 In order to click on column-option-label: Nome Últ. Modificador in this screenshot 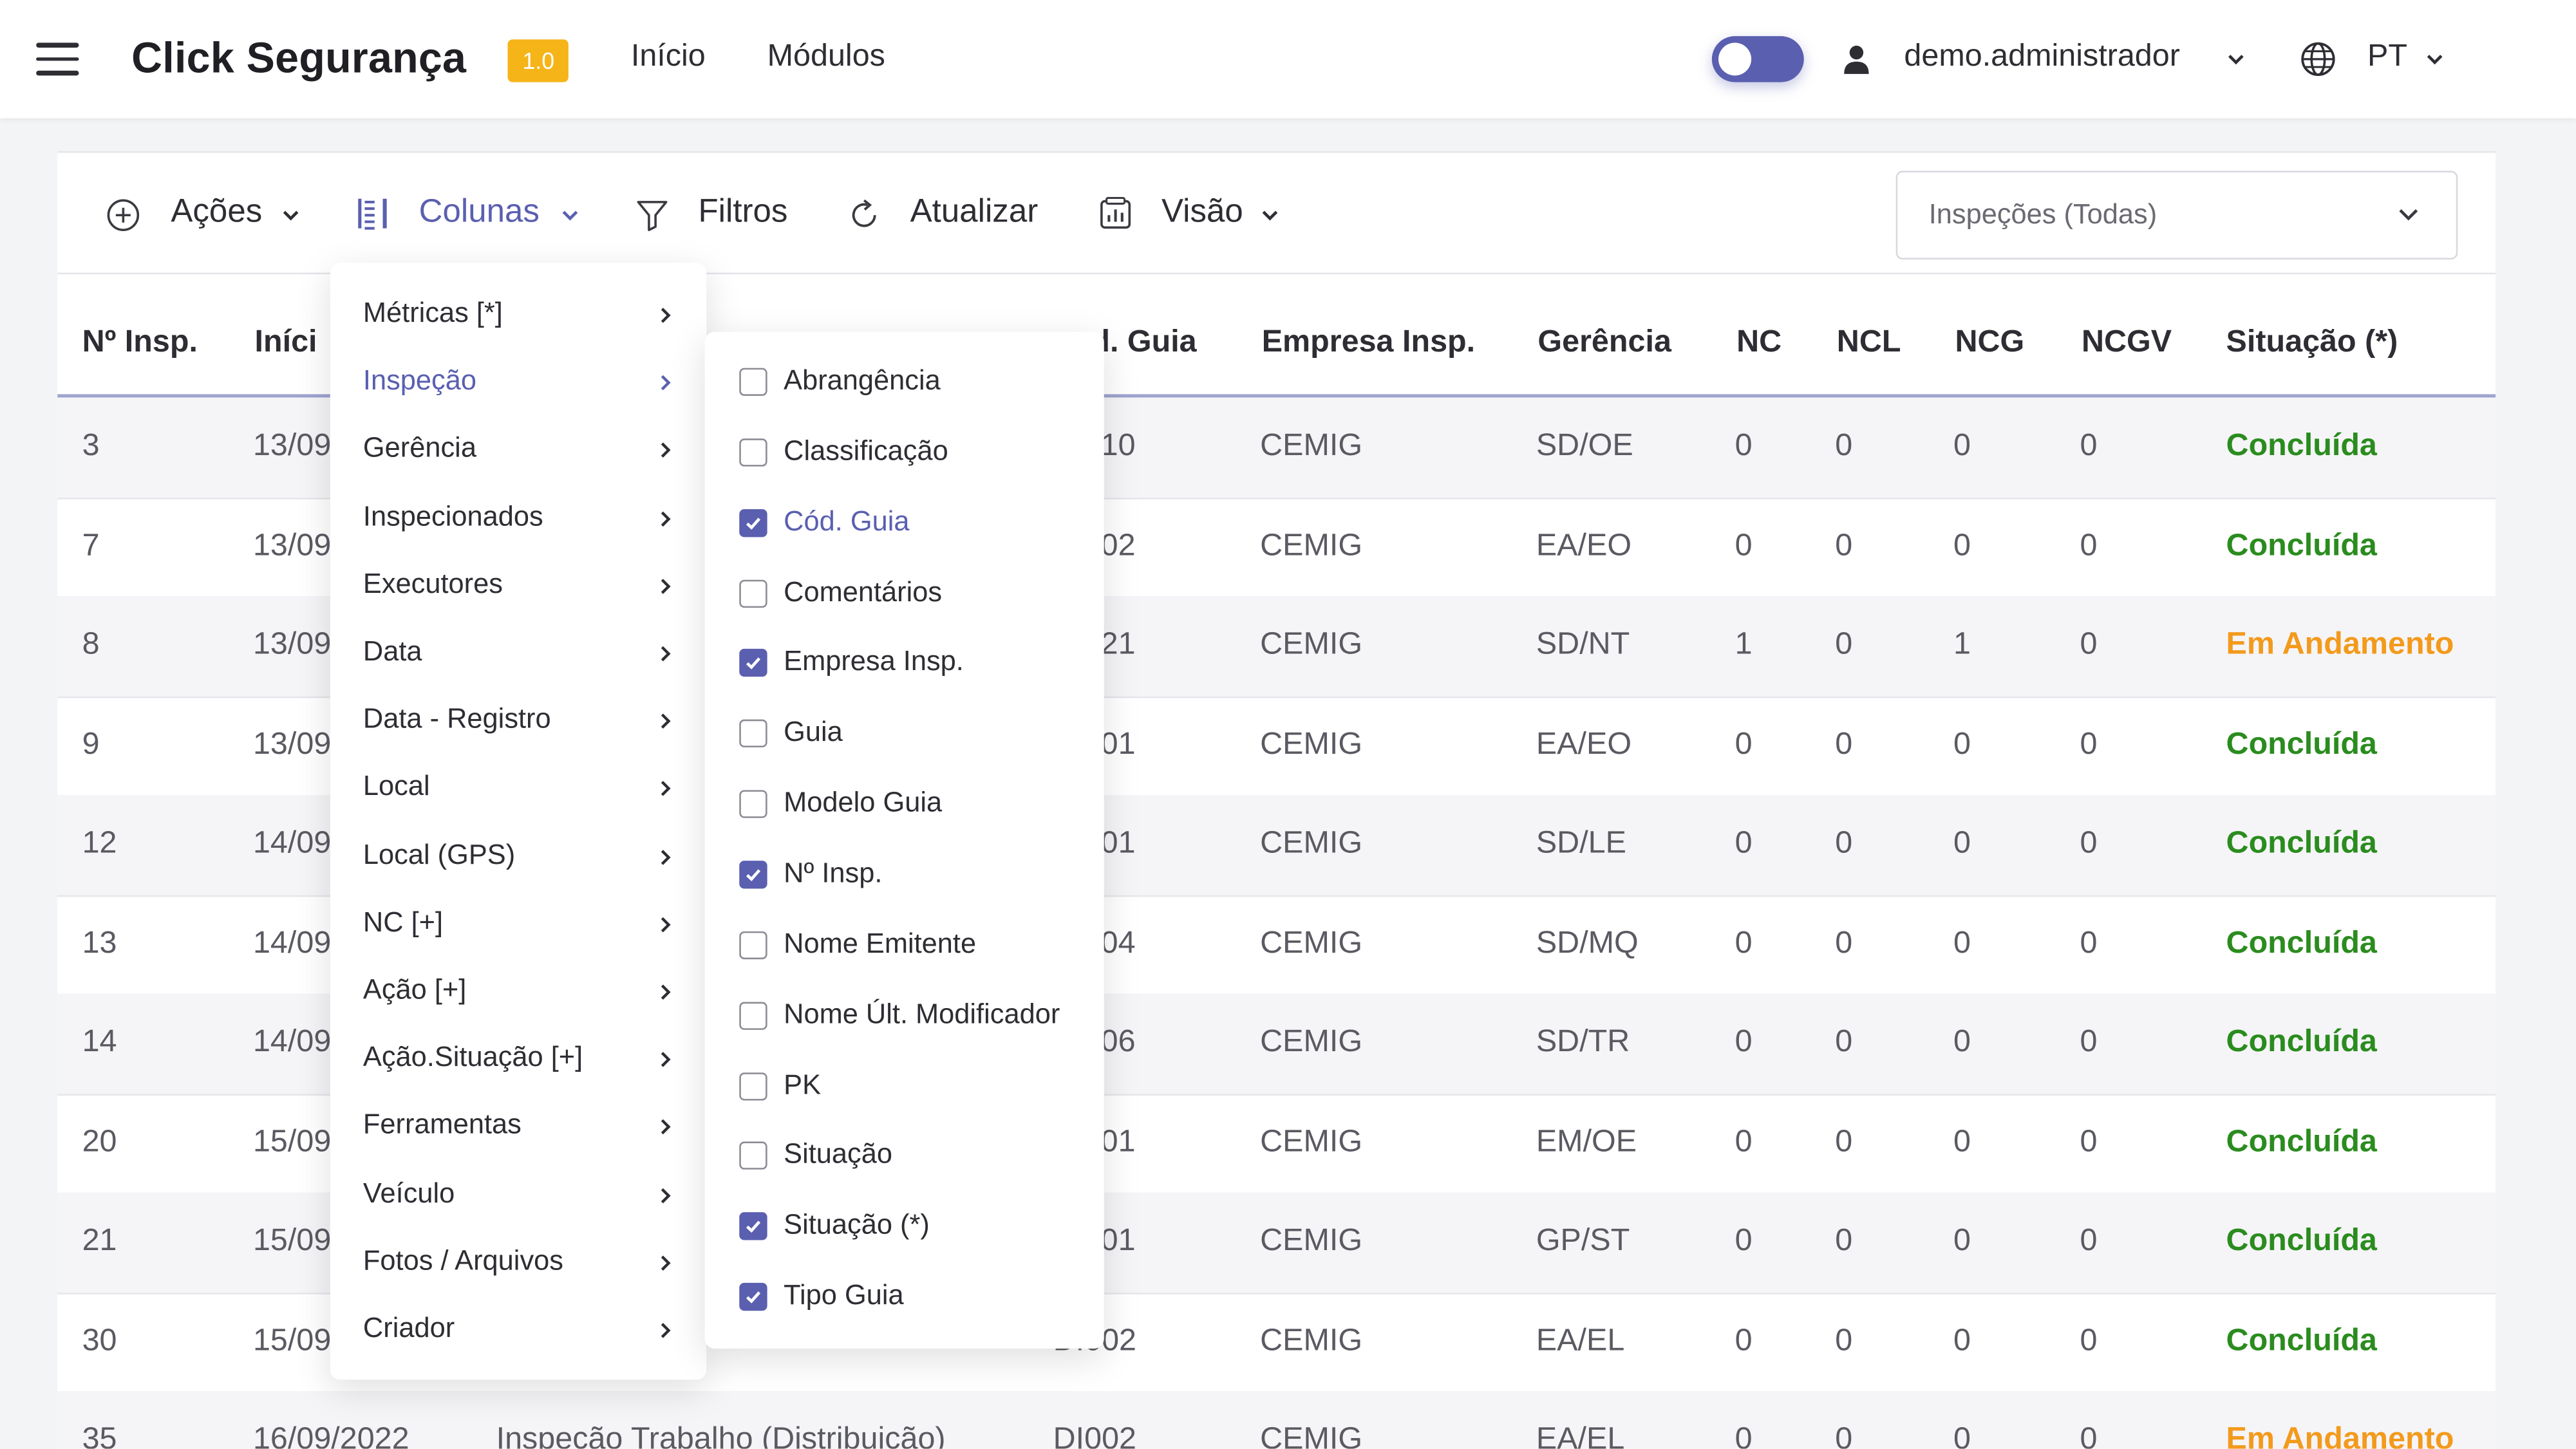, I will do `click(922, 1014)`.